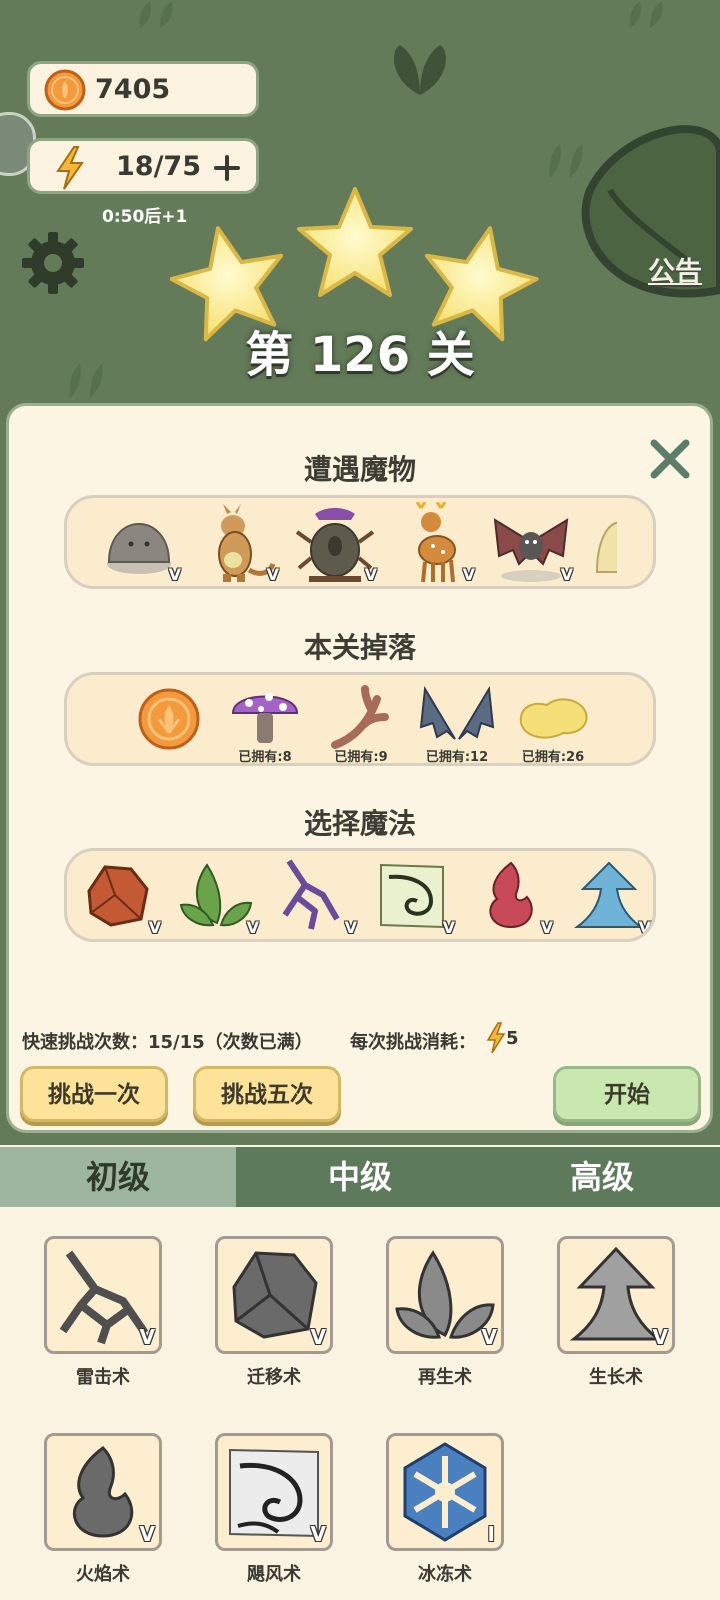 This screenshot has height=1600, width=720. I want to click on owned-count: 已拥有:9, so click(361, 757).